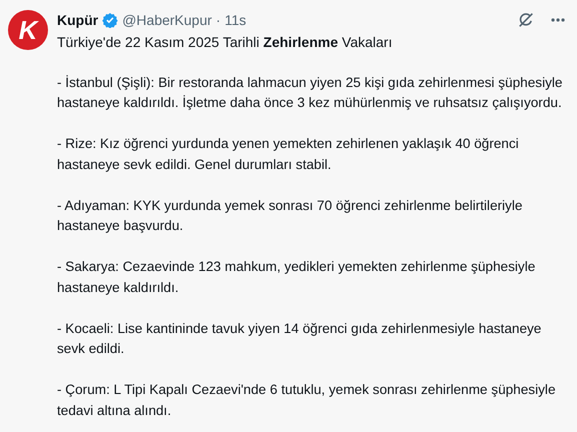  Describe the element at coordinates (77, 20) in the screenshot. I see `author-name: Kupür` at that location.